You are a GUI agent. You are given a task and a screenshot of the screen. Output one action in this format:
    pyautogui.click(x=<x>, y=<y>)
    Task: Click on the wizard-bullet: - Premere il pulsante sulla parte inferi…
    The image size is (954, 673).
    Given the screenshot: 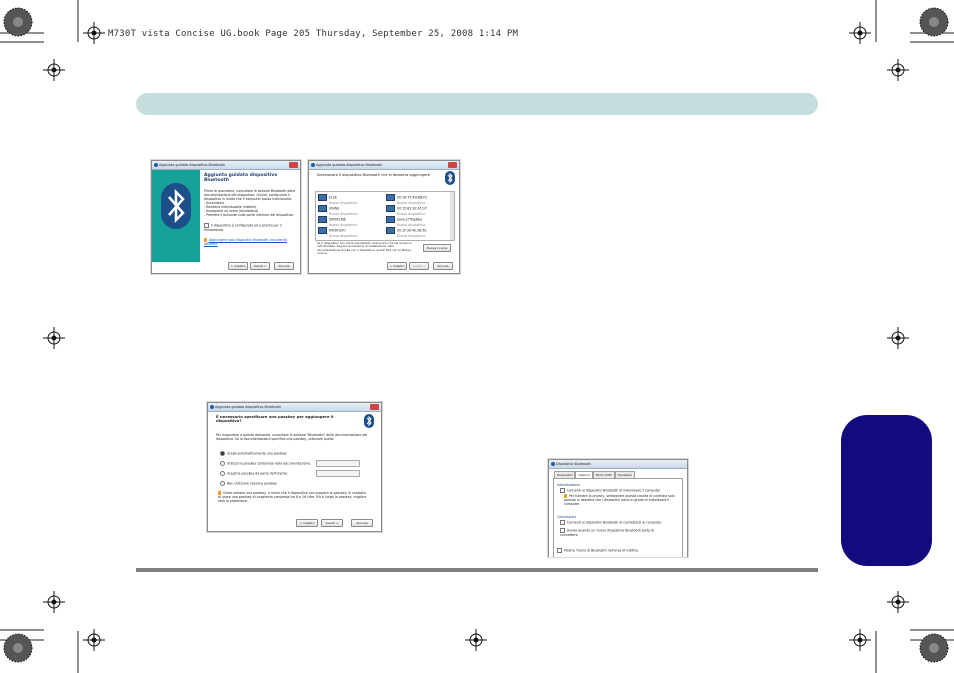 What is the action you would take?
    pyautogui.click(x=249, y=215)
    